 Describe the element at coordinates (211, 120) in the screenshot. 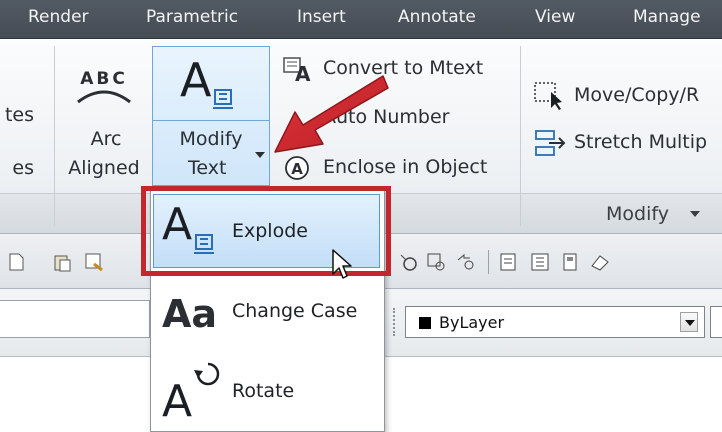

I see `modify-text-split-line` at that location.